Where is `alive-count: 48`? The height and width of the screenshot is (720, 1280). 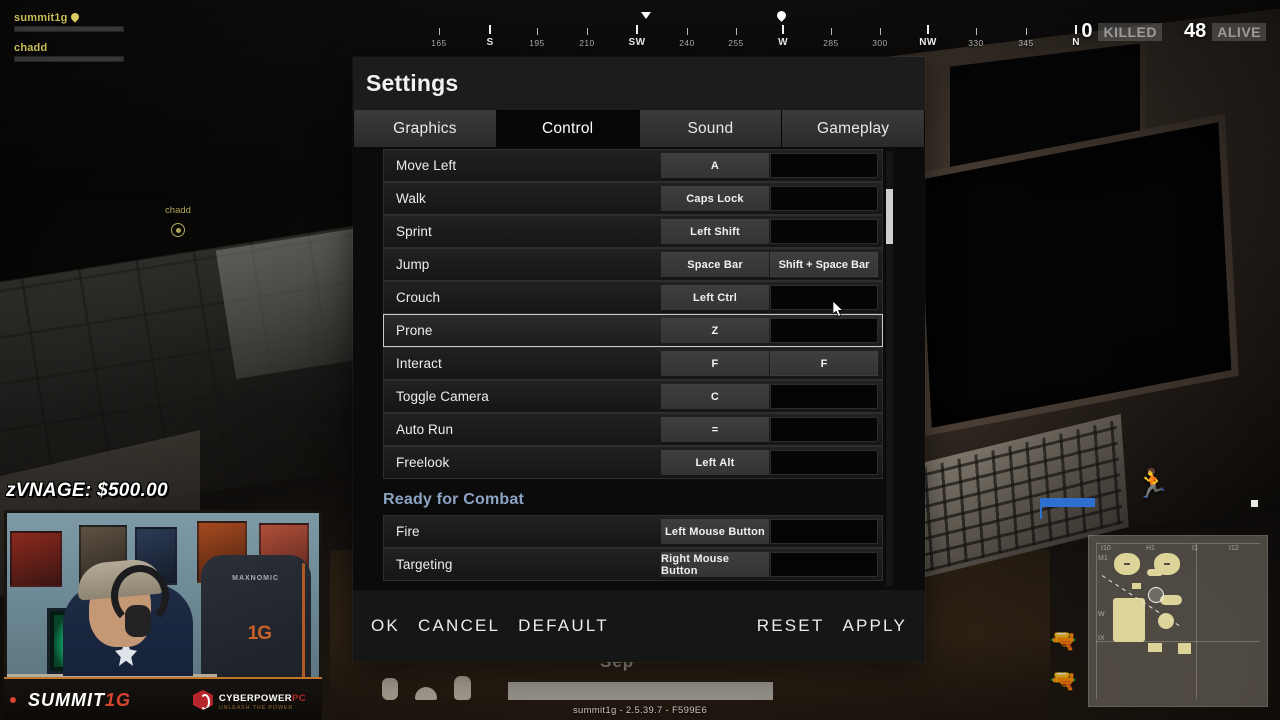 alive-count: 48 is located at coordinates (1195, 31).